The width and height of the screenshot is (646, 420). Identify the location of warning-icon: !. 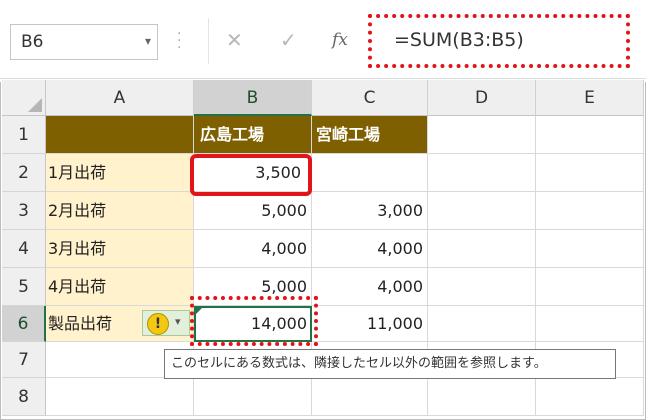
(158, 324).